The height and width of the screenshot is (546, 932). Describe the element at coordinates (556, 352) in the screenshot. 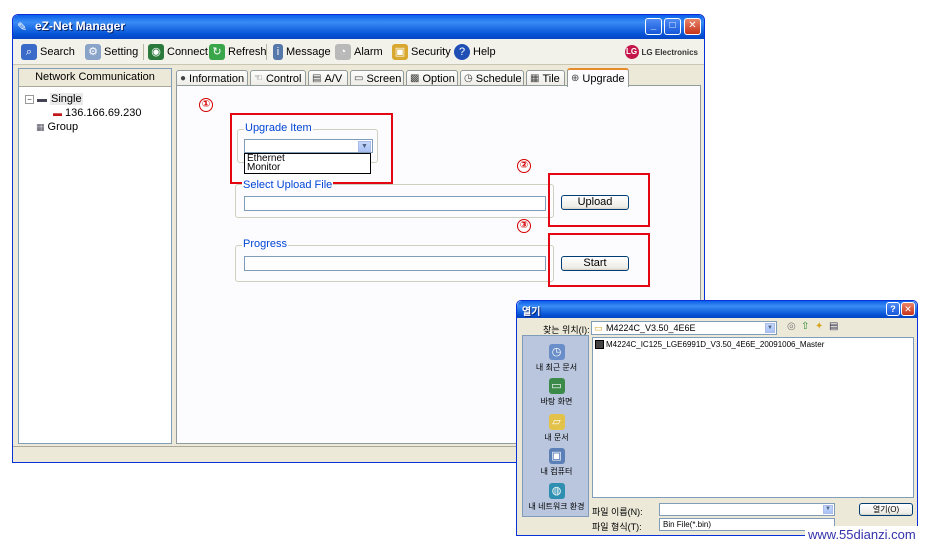

I see `recent-documents-icon: ◷` at that location.